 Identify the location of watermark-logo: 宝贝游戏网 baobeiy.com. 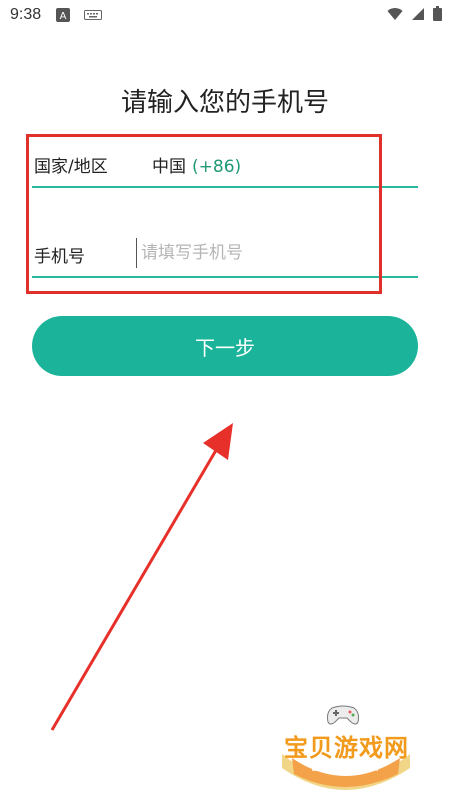
(345, 746).